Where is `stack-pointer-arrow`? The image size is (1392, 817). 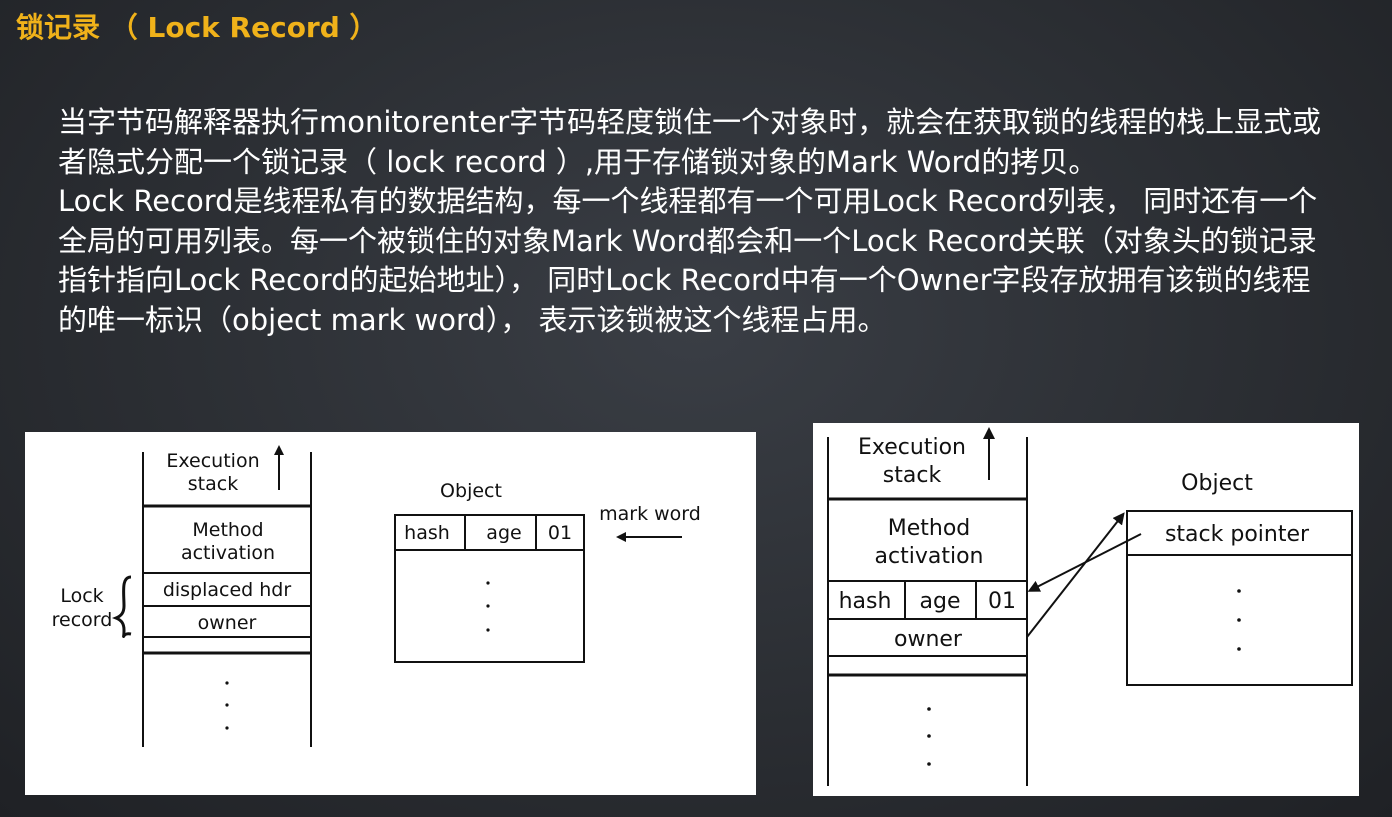
stack-pointer-arrow is located at coordinates (1084, 562).